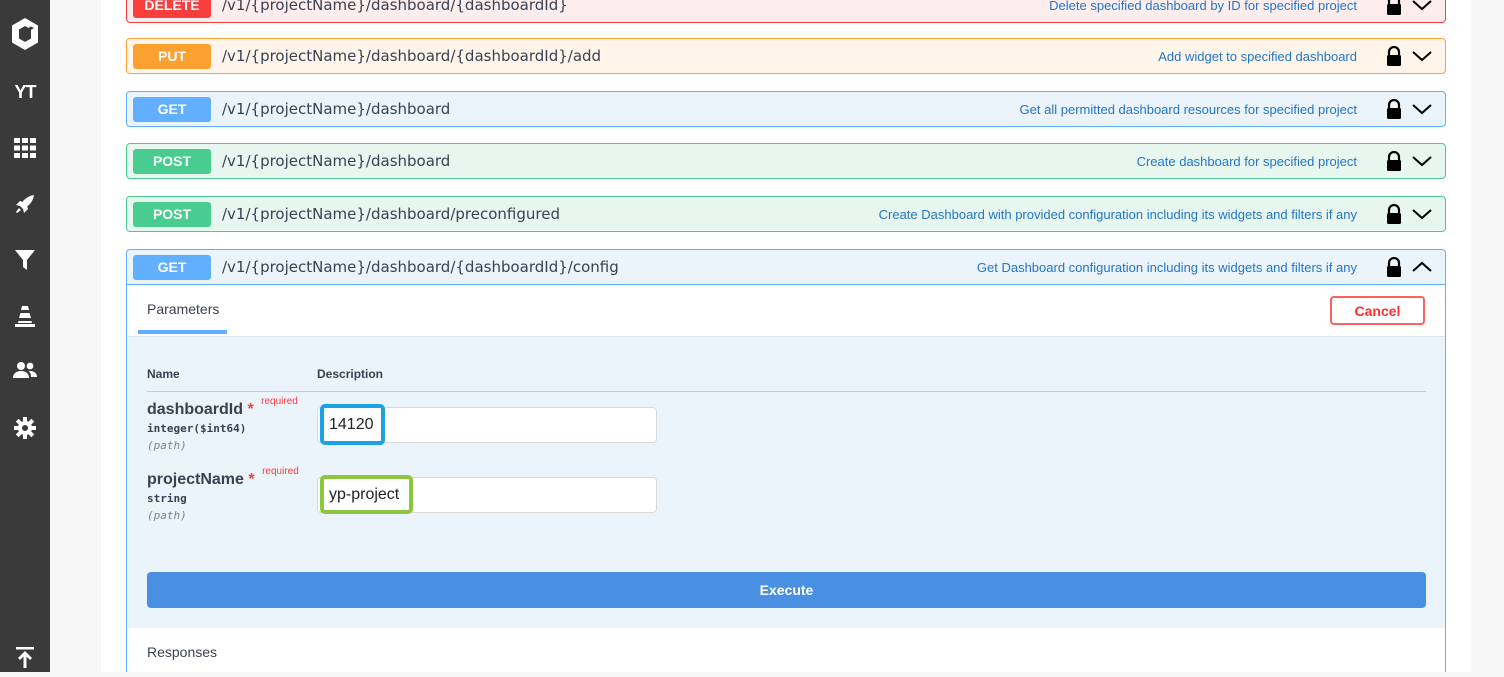 This screenshot has height=677, width=1504. What do you see at coordinates (786, 391) in the screenshot?
I see `header-divider` at bounding box center [786, 391].